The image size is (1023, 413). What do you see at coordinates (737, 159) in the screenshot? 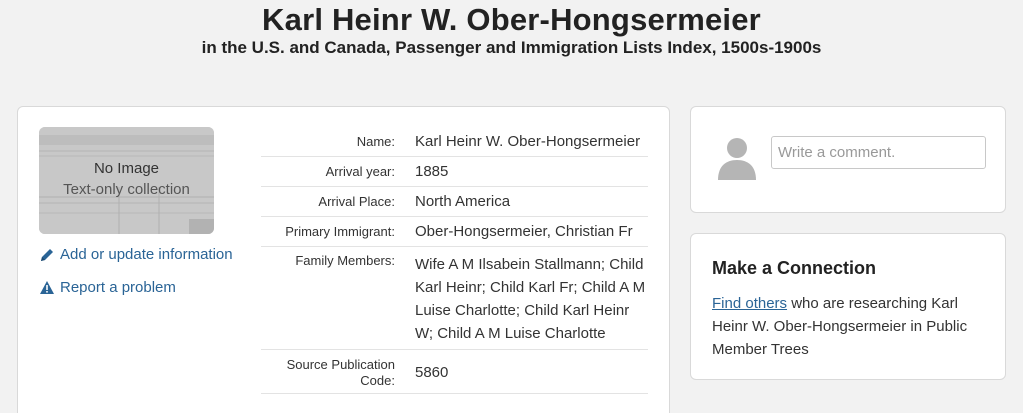
I see `avatar-icon` at bounding box center [737, 159].